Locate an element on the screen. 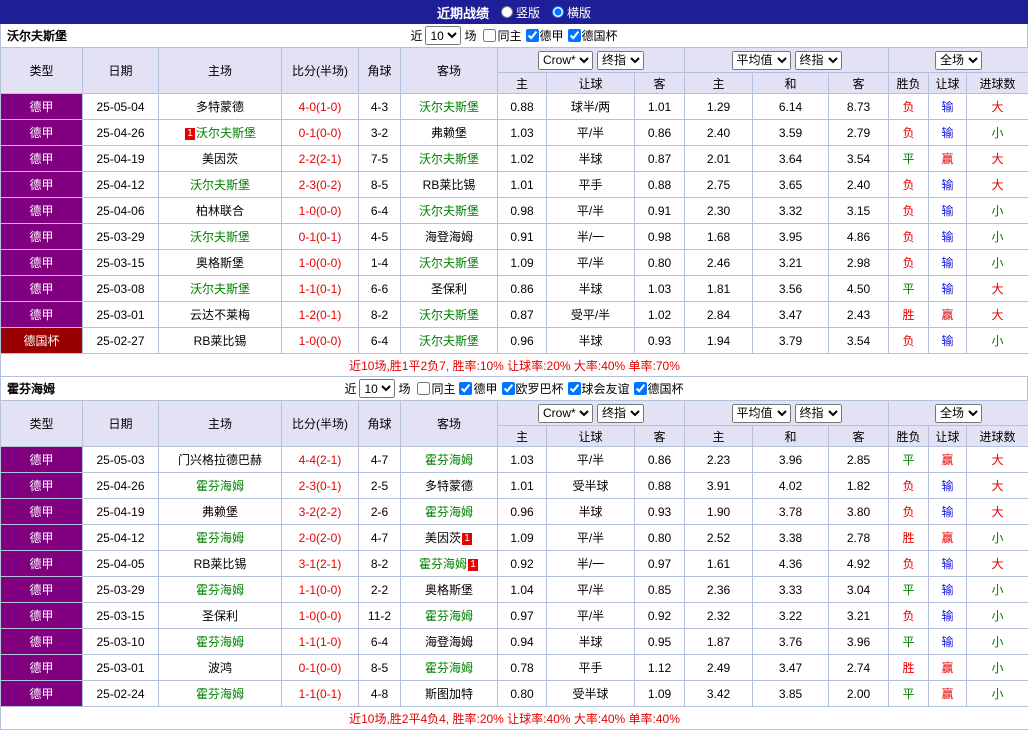  handicap-result-cell: 输 is located at coordinates (948, 485).